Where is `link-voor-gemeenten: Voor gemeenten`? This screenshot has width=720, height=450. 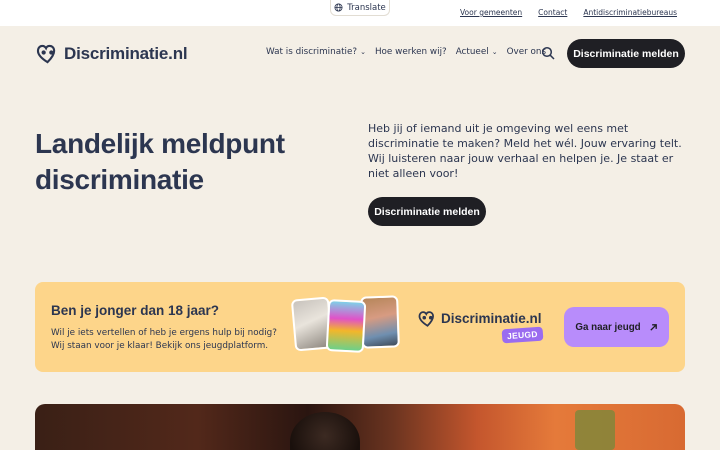 link-voor-gemeenten: Voor gemeenten is located at coordinates (491, 12).